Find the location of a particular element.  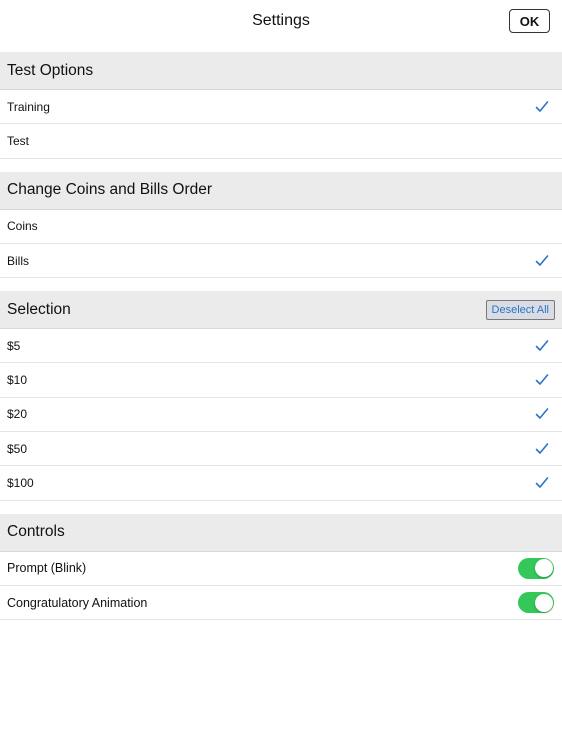

row-label: $100 is located at coordinates (20, 483).